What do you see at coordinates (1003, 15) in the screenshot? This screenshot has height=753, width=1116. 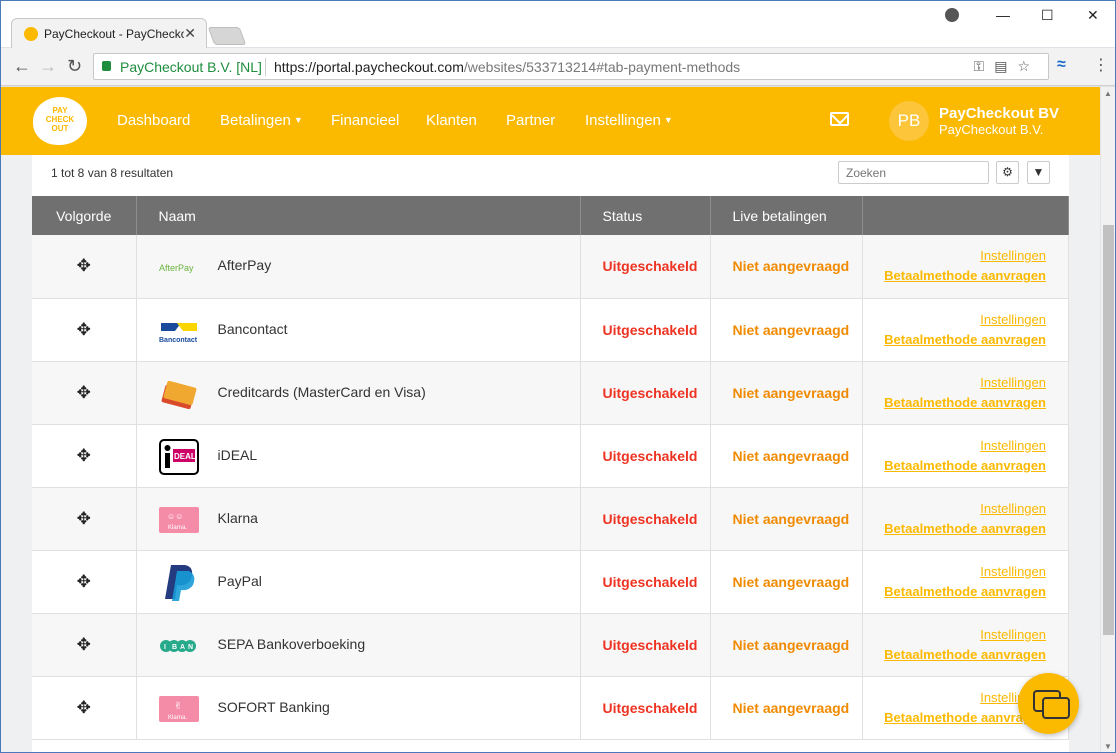 I see `minimize-button: —` at bounding box center [1003, 15].